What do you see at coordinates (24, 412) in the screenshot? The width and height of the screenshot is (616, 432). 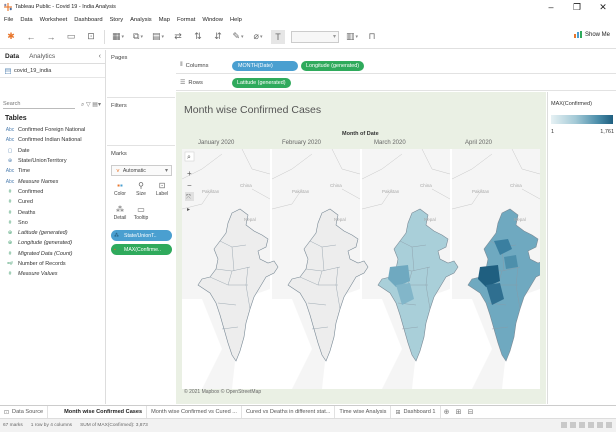 I see `data-source-tab: ⊡ Data Source` at bounding box center [24, 412].